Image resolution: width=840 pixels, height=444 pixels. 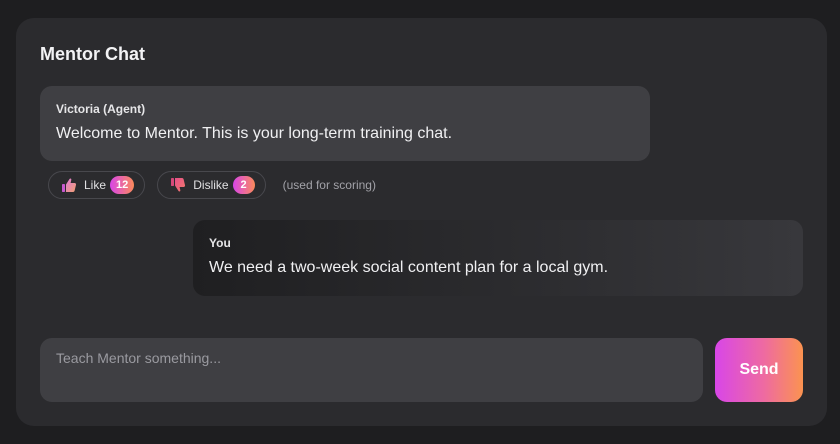 I want to click on dislike-label: Dislike, so click(x=211, y=185).